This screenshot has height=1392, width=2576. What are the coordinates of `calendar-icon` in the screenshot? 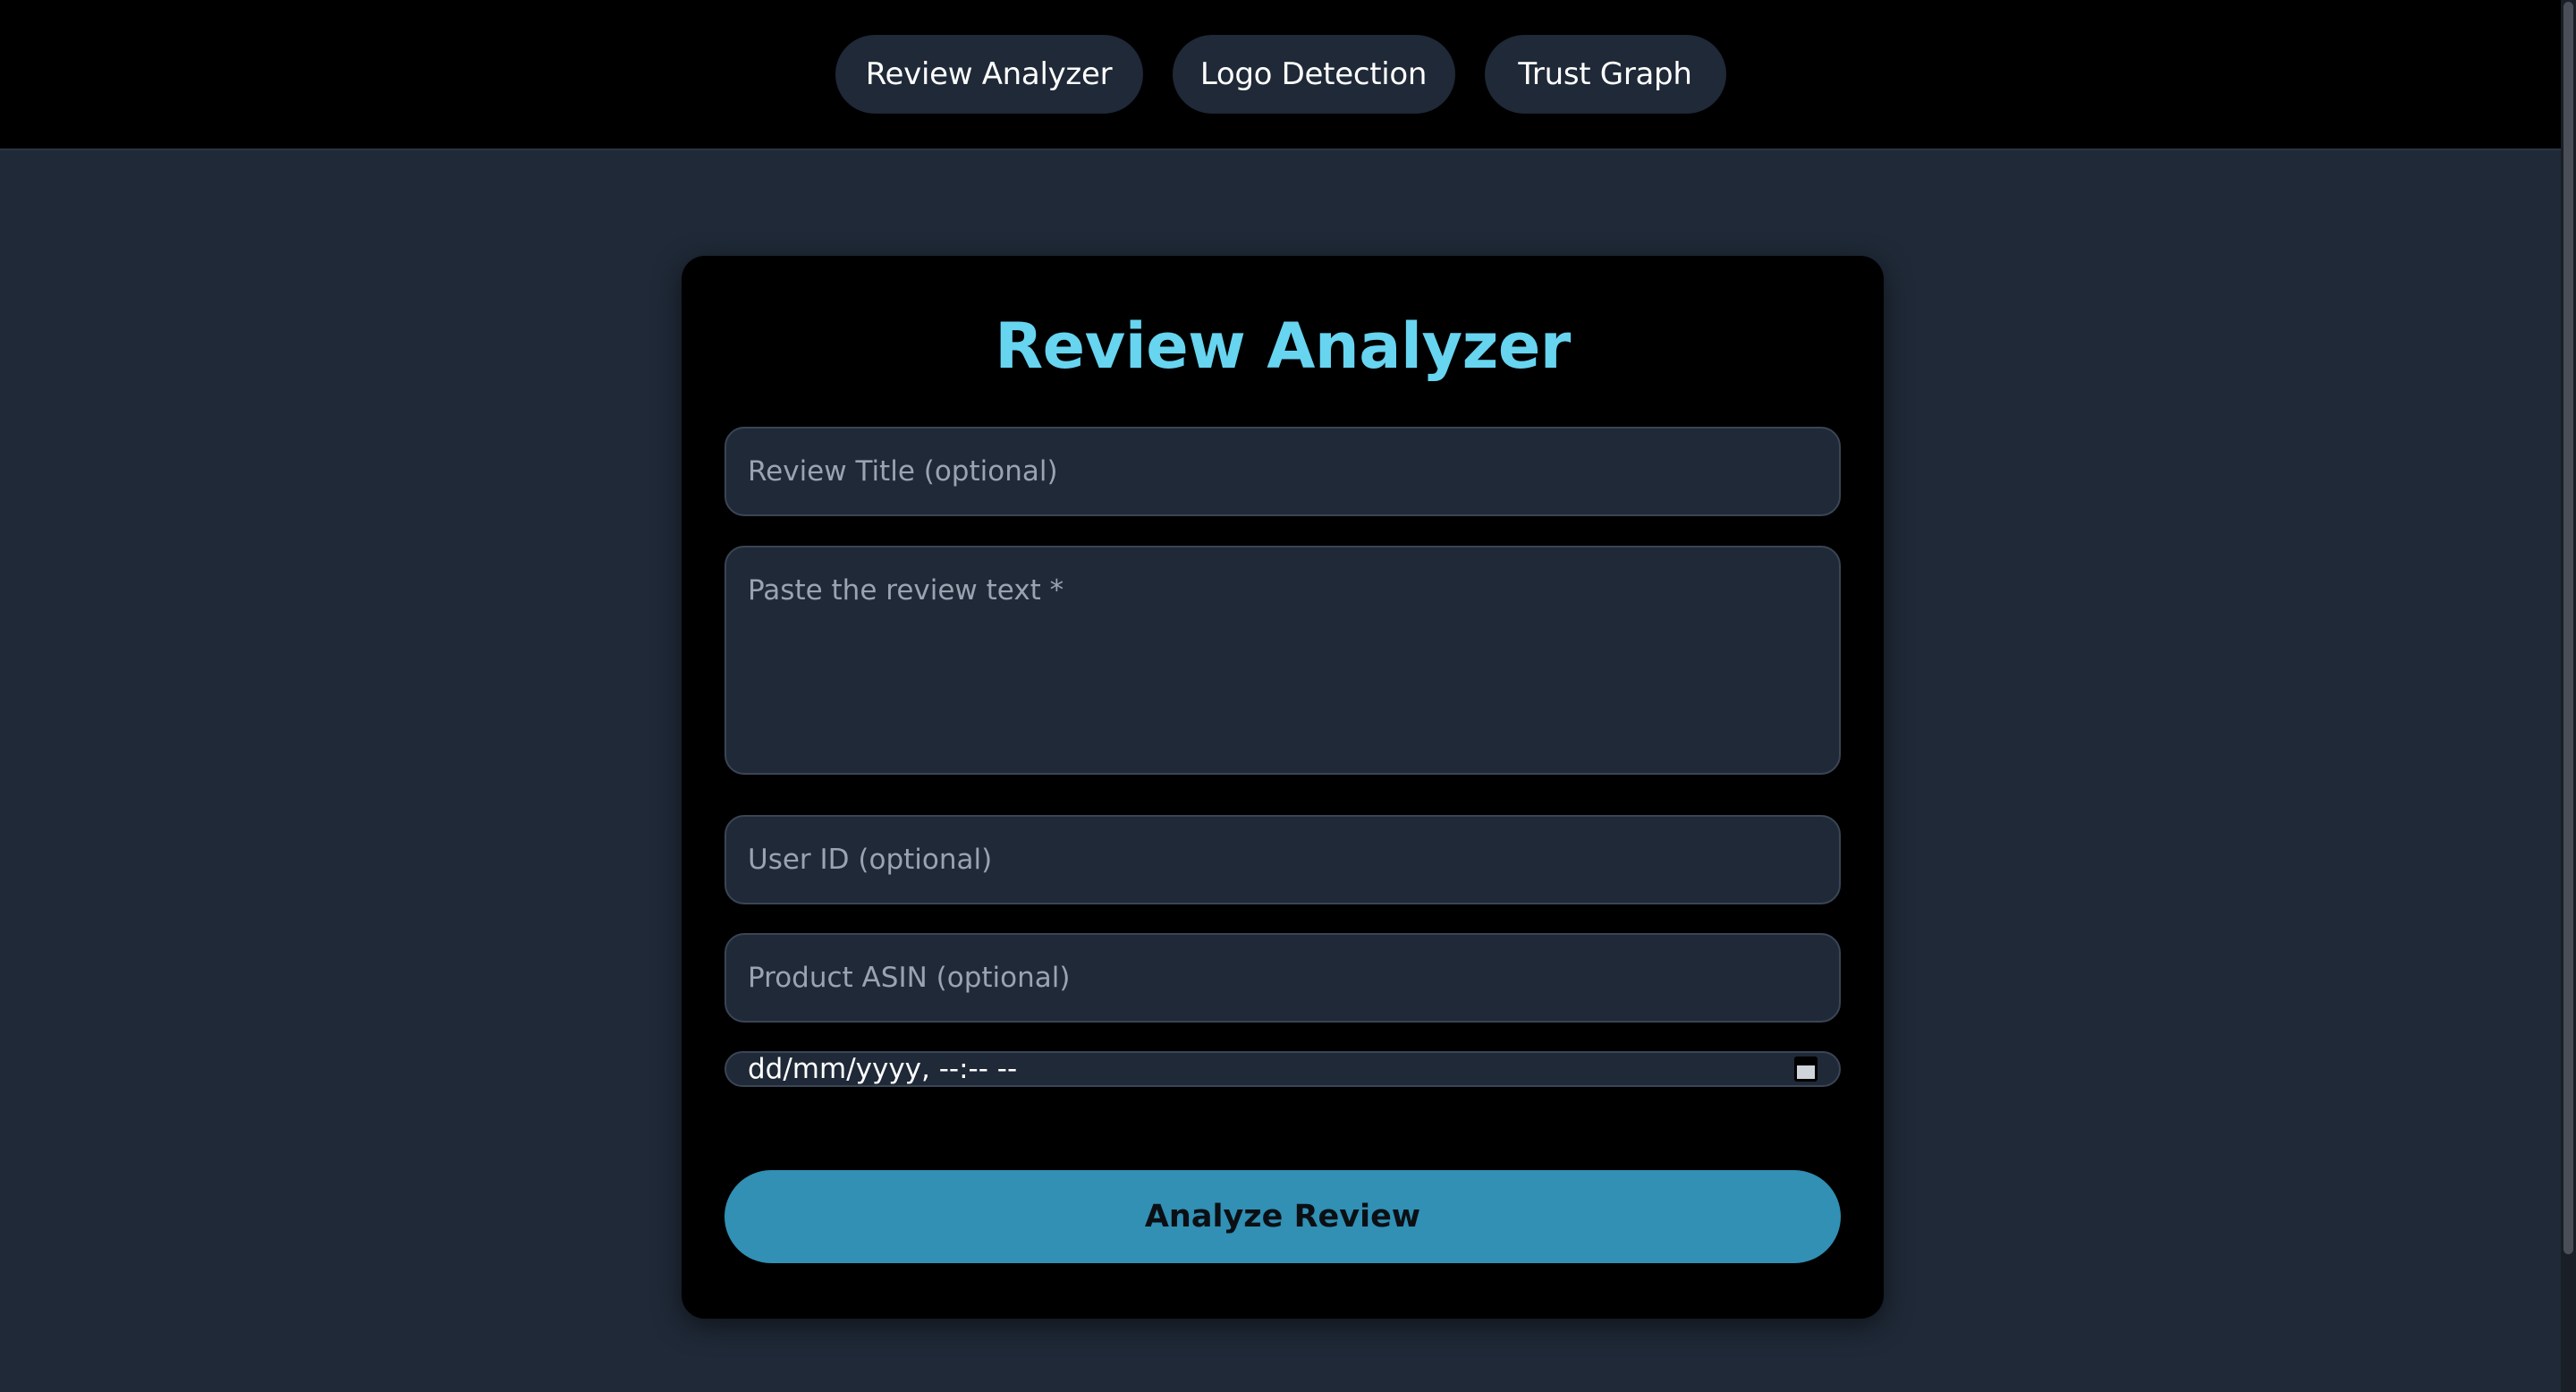 It's located at (1806, 1069).